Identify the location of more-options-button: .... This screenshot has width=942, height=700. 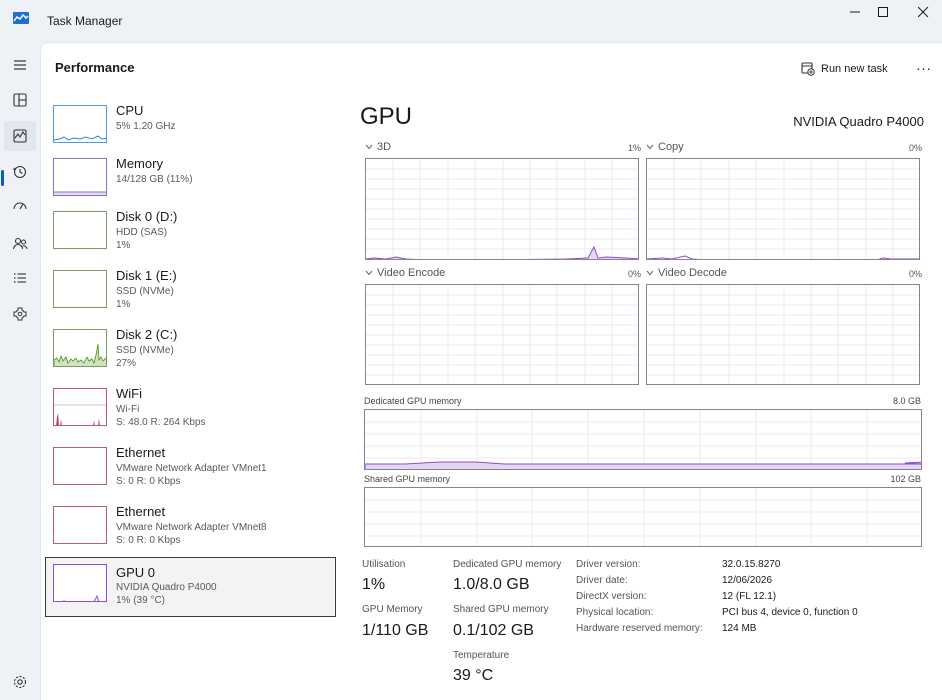
(924, 67).